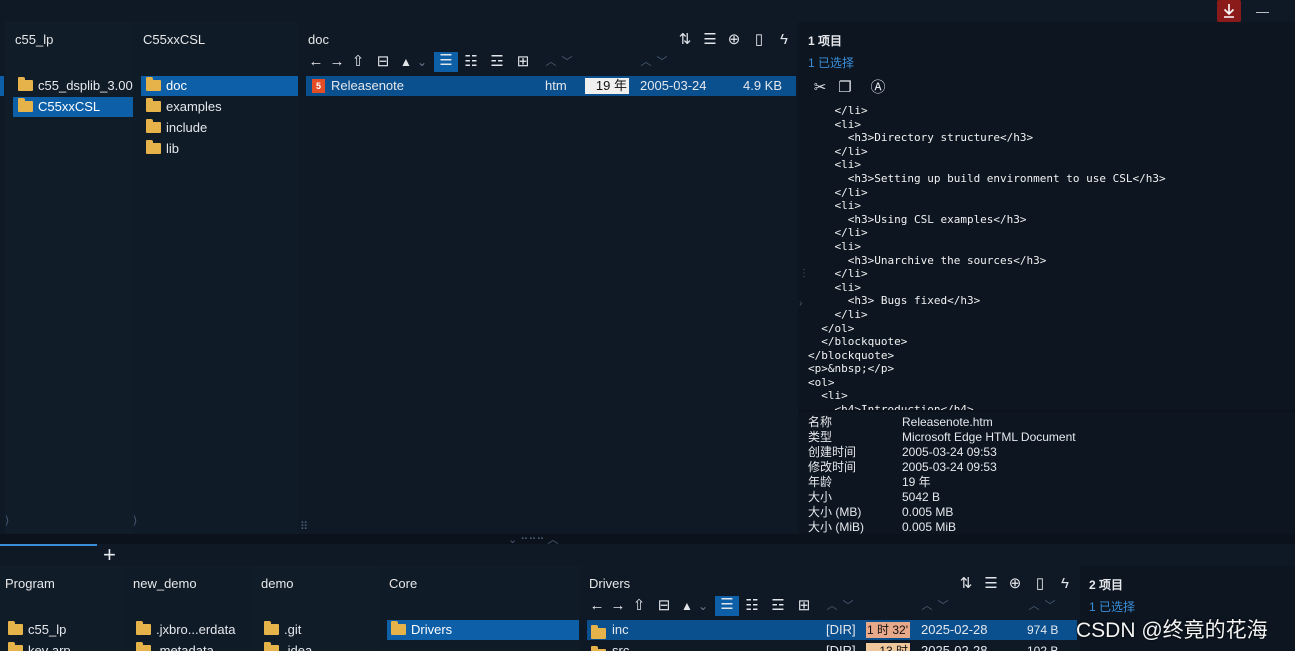 The width and height of the screenshot is (1295, 651). Describe the element at coordinates (820, 422) in the screenshot. I see `prop-key: 名称` at that location.